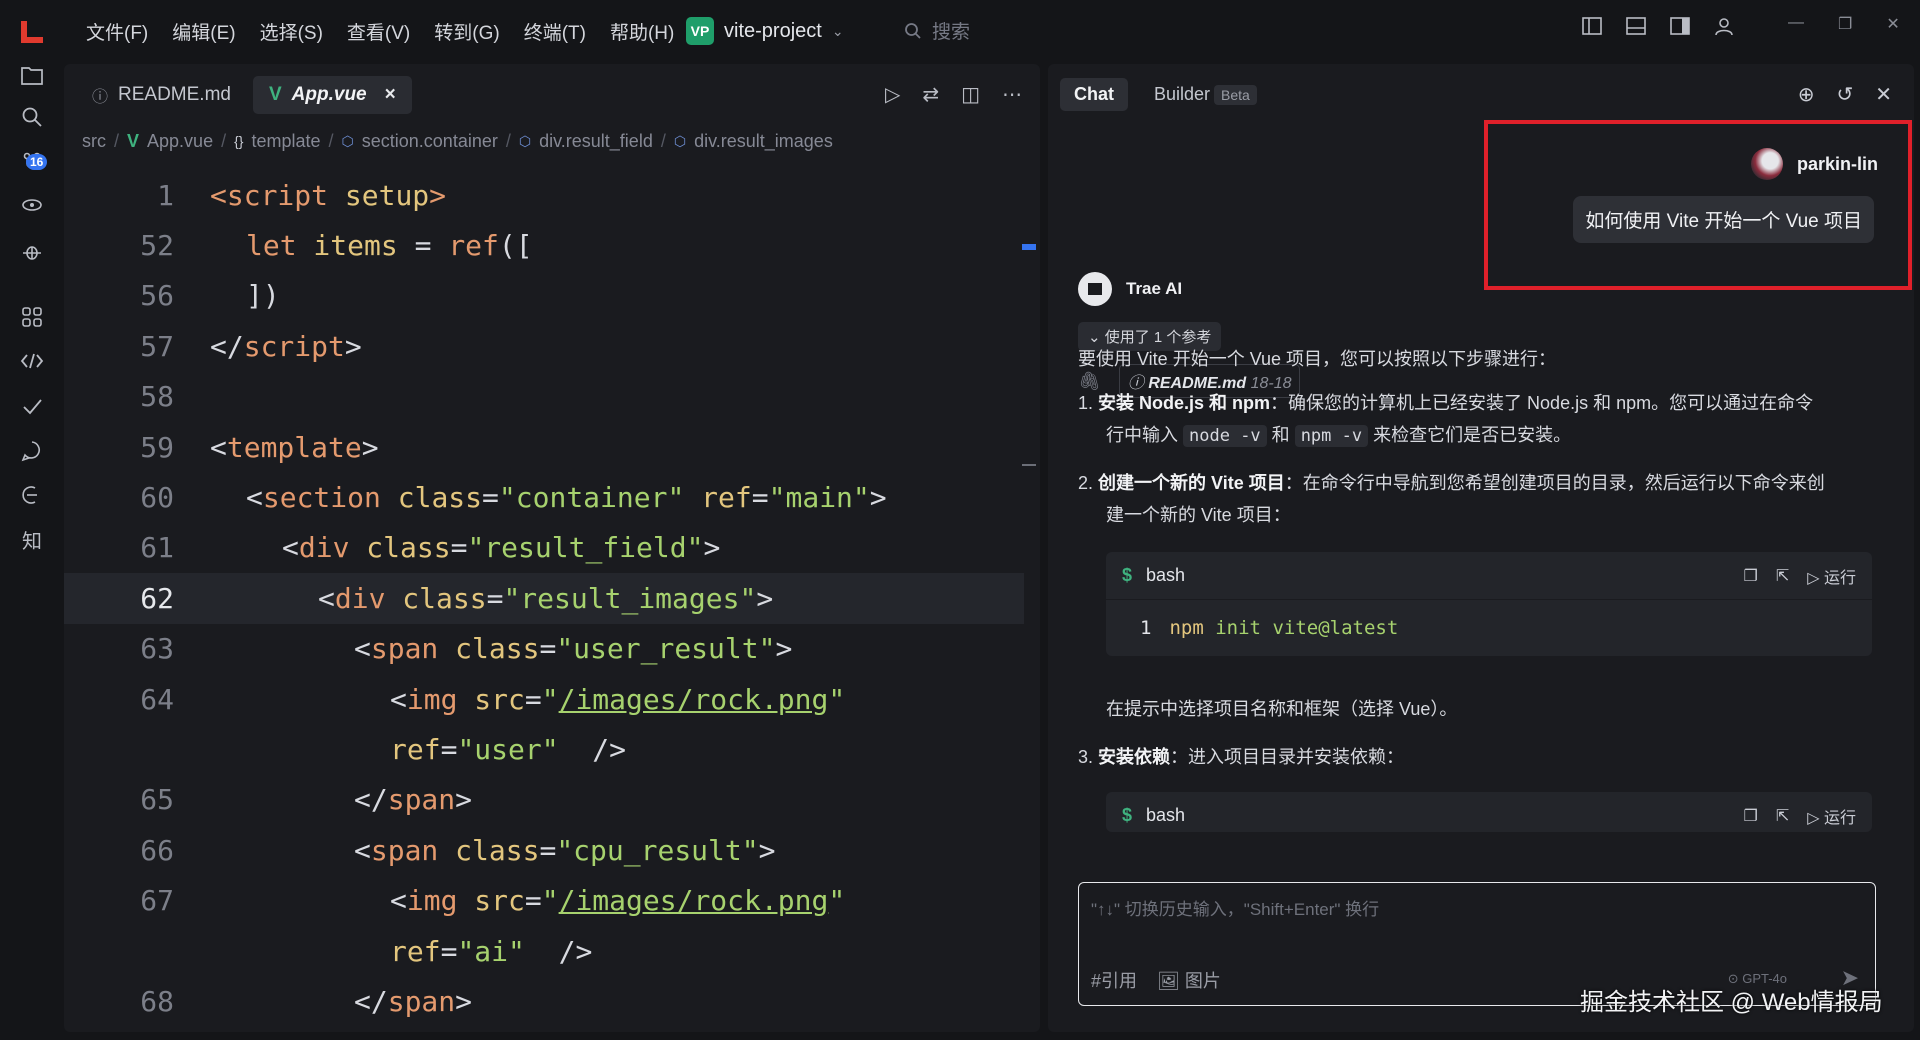 The width and height of the screenshot is (1920, 1040). What do you see at coordinates (1636, 26) in the screenshot?
I see `toggle-panel-icon` at bounding box center [1636, 26].